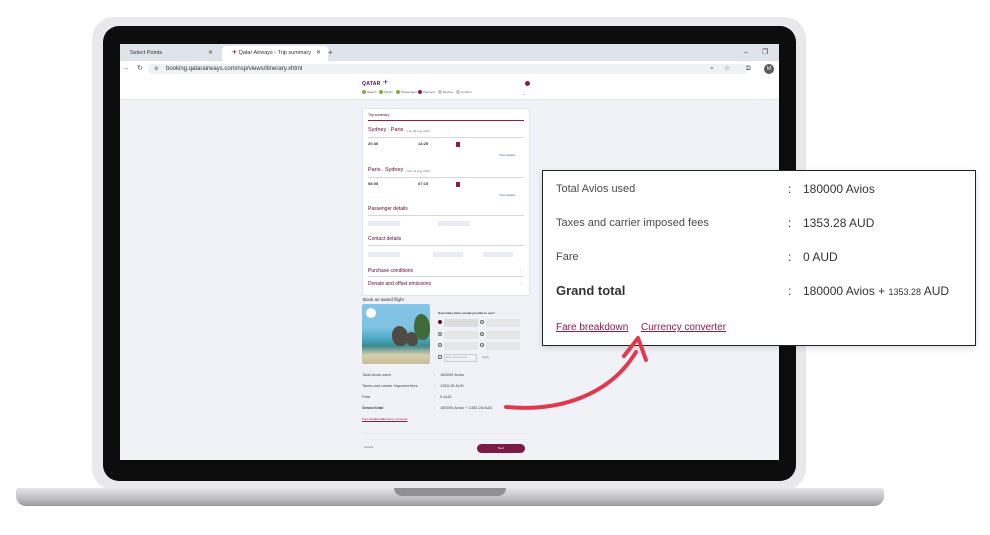 Image resolution: width=990 pixels, height=535 pixels. What do you see at coordinates (727, 69) in the screenshot?
I see `bookmark-star-icon: ☆` at bounding box center [727, 69].